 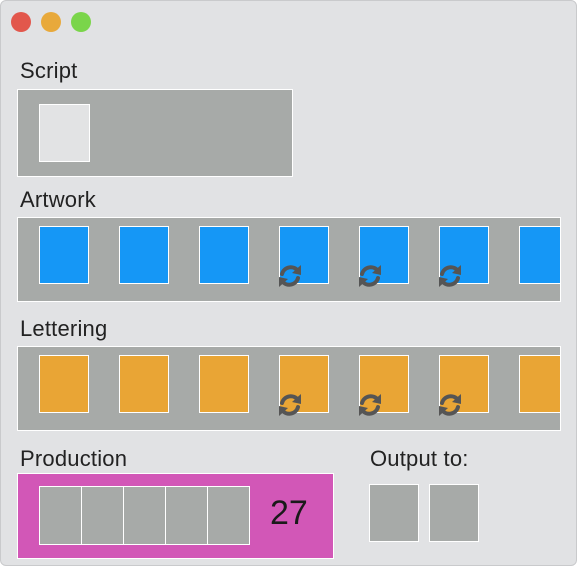 I want to click on minimize-window-button, so click(x=51, y=22).